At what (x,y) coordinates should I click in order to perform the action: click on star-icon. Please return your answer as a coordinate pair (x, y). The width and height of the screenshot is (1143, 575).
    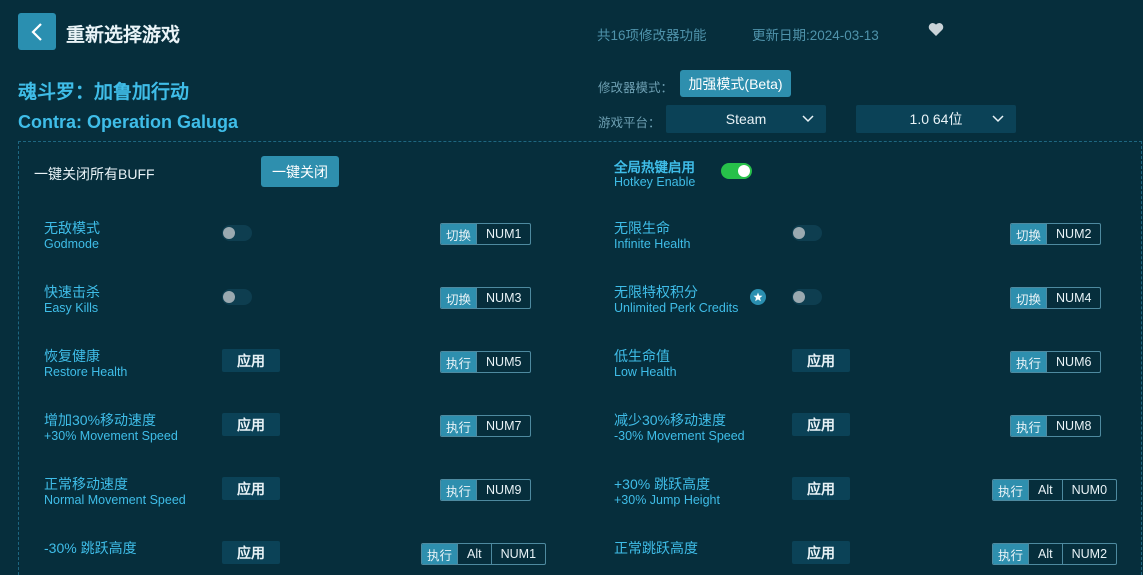
    Looking at the image, I should click on (758, 297).